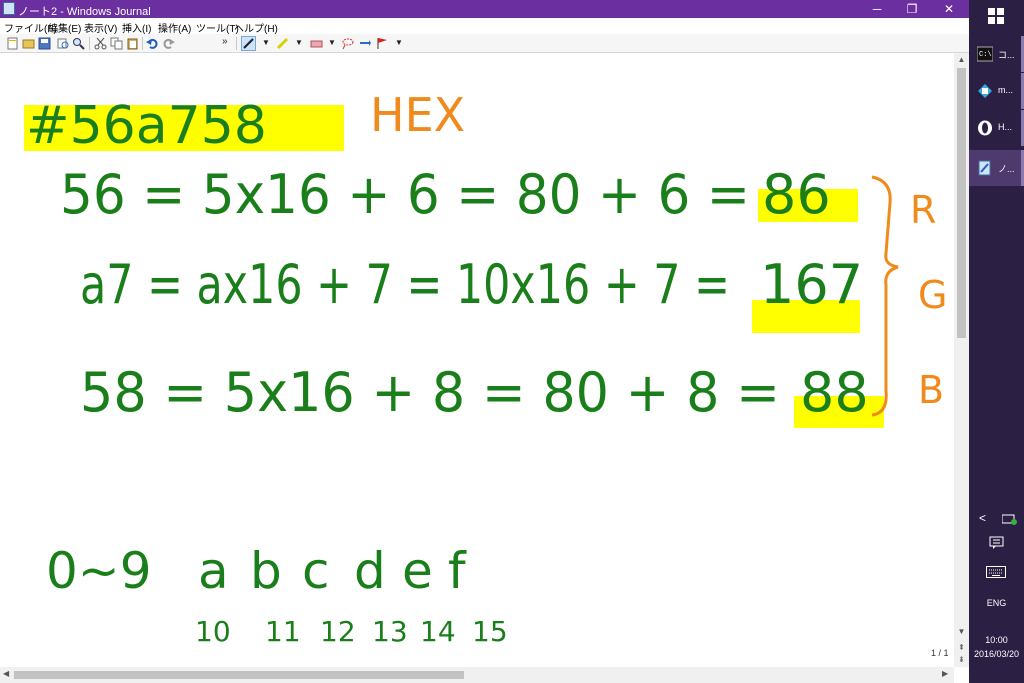  What do you see at coordinates (390, 631) in the screenshot?
I see `hex-letter-value: 13` at bounding box center [390, 631].